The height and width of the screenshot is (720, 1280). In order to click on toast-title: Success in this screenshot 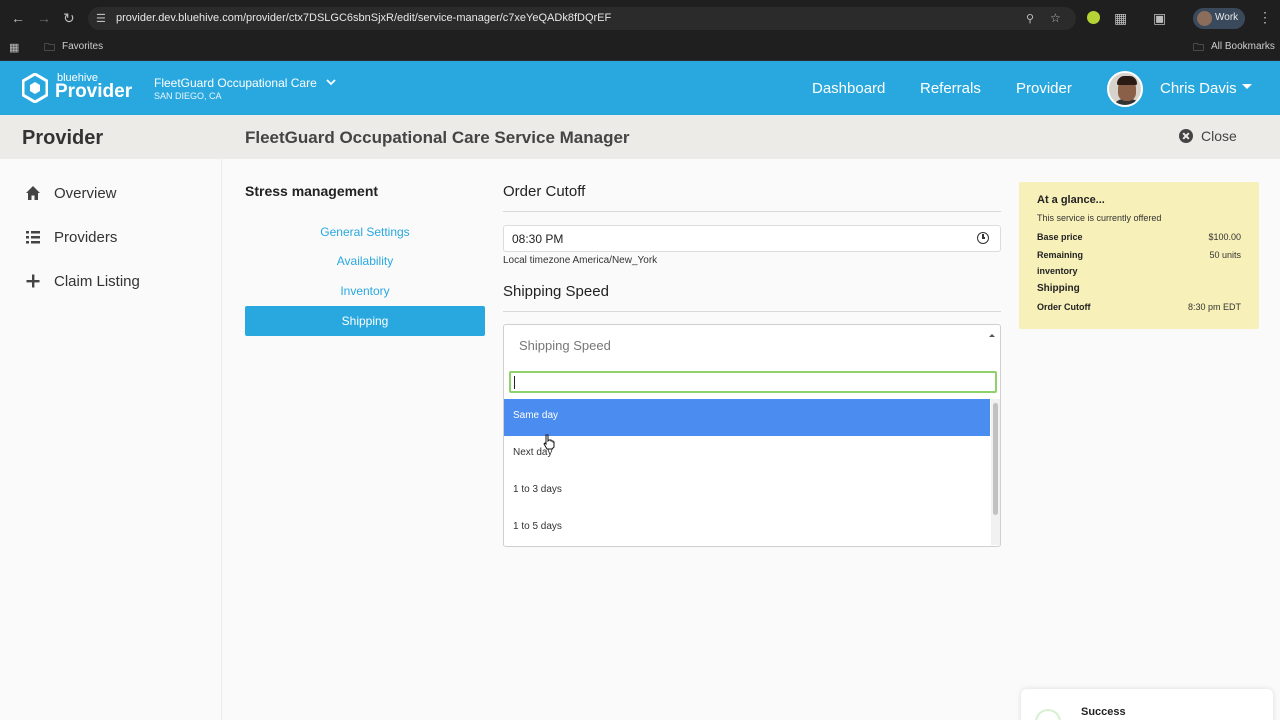, I will do `click(1103, 712)`.